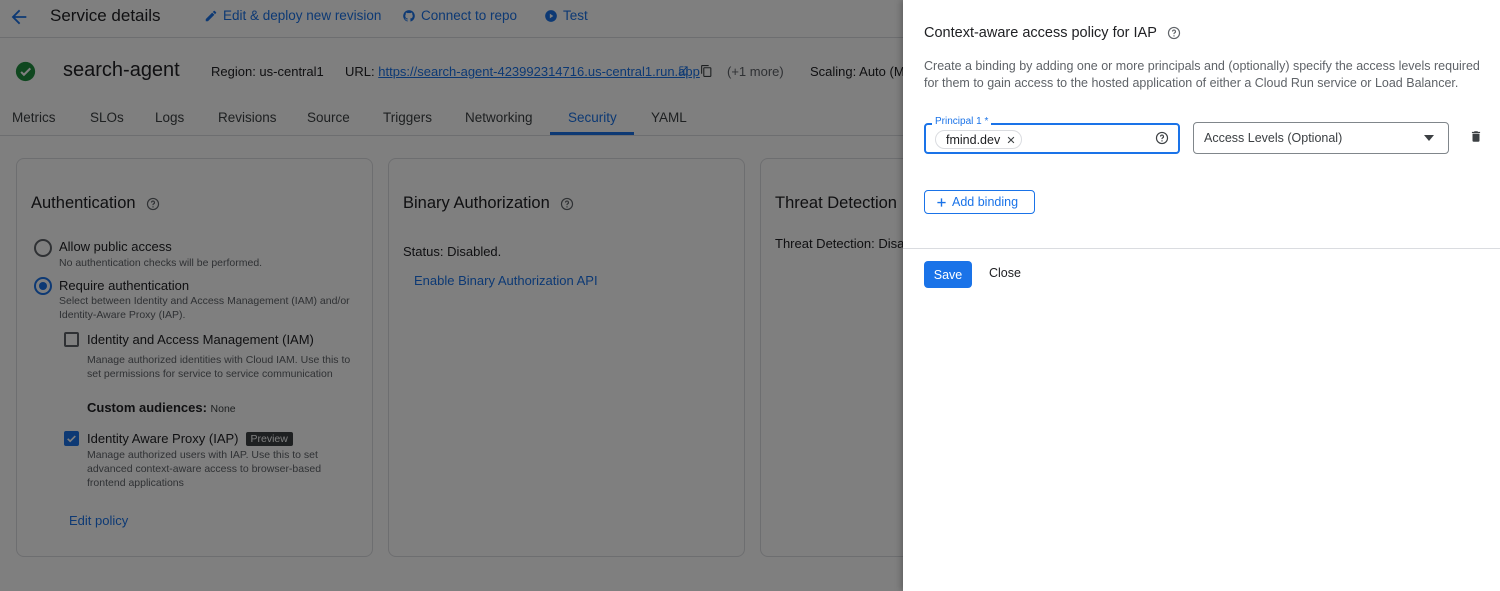 The width and height of the screenshot is (1500, 591). Describe the element at coordinates (973, 139) in the screenshot. I see `principal-chip-text: fmind.dev` at that location.